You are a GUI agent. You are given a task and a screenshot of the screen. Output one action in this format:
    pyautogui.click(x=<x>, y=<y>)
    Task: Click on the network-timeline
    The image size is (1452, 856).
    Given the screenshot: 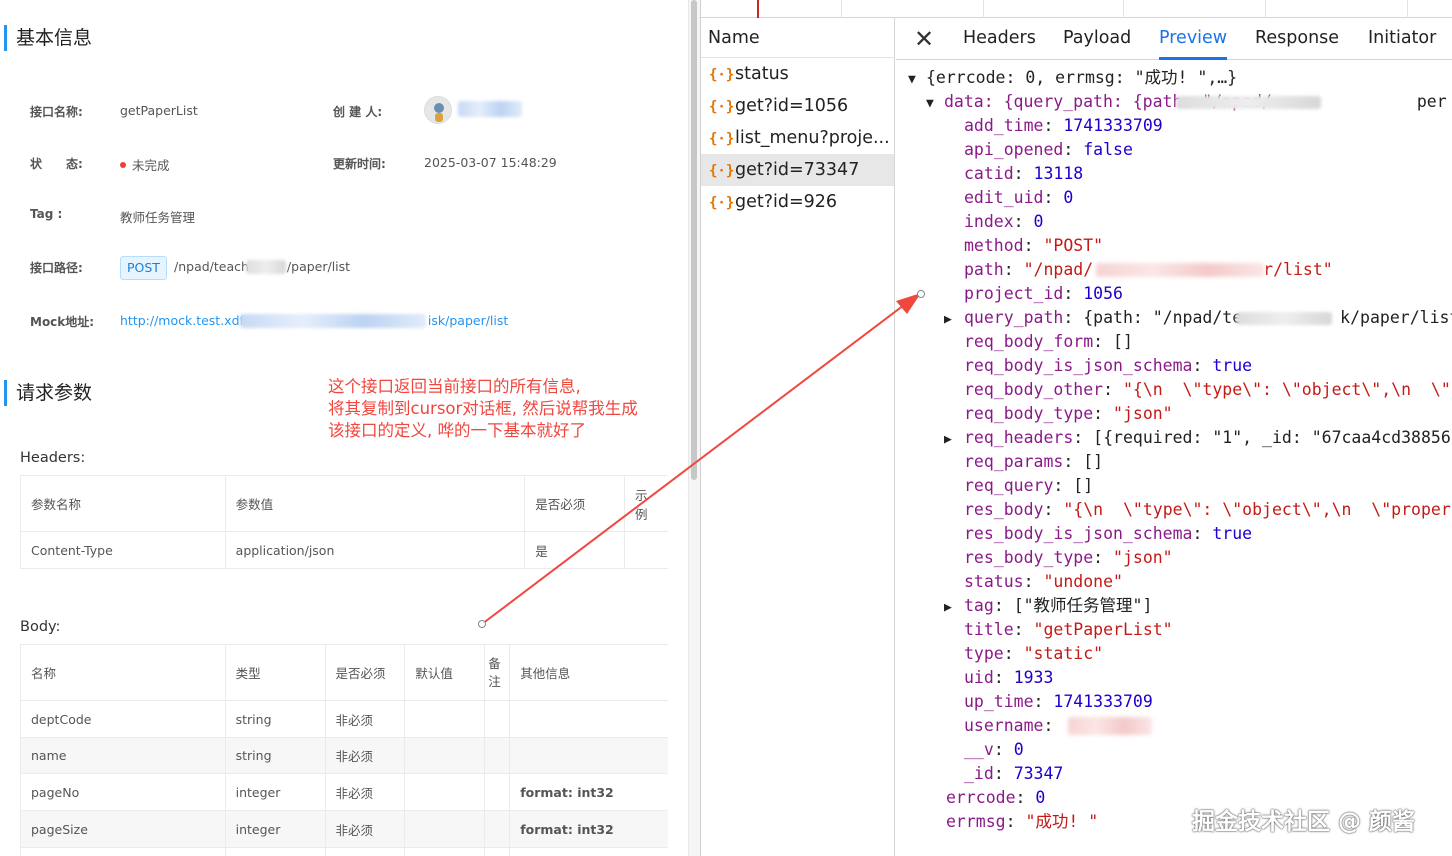 What is the action you would take?
    pyautogui.click(x=1076, y=9)
    